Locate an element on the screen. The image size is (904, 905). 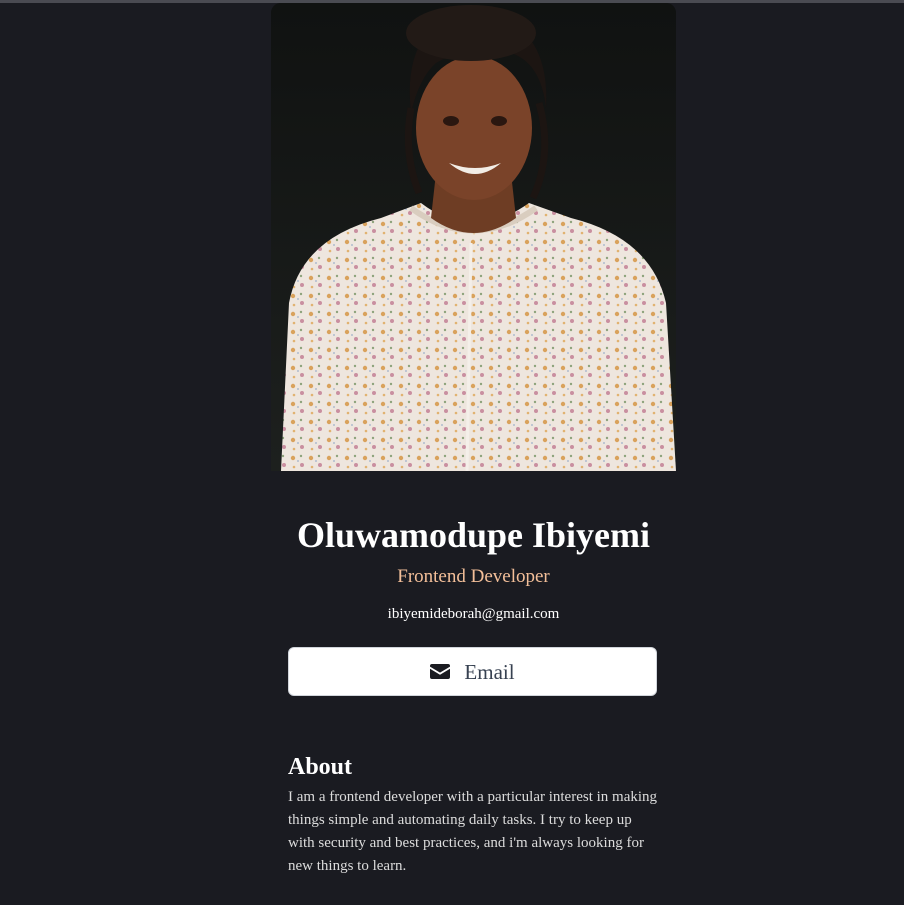
profile-name: Oluwamodupe Ibiyemi is located at coordinates (473, 535).